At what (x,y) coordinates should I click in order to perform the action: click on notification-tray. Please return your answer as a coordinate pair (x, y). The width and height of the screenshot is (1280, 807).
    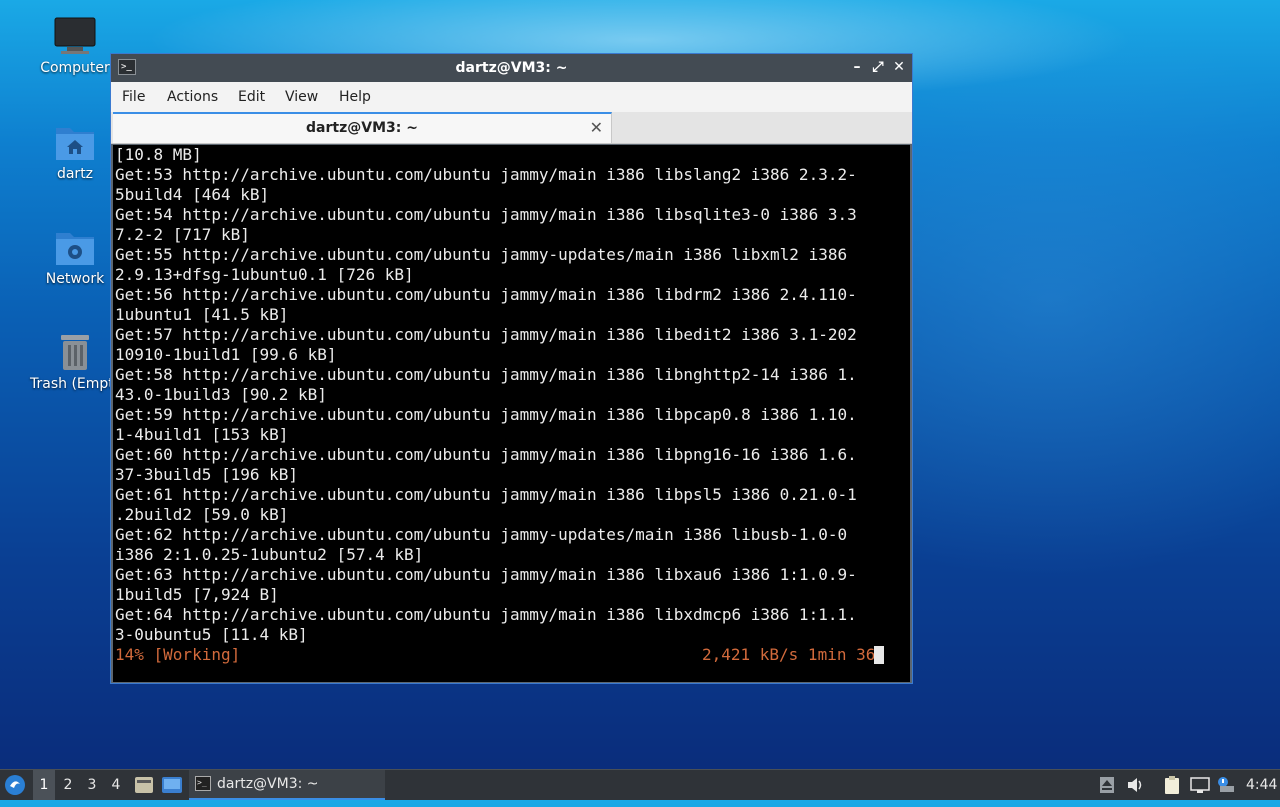
    Looking at the image, I should click on (1227, 785).